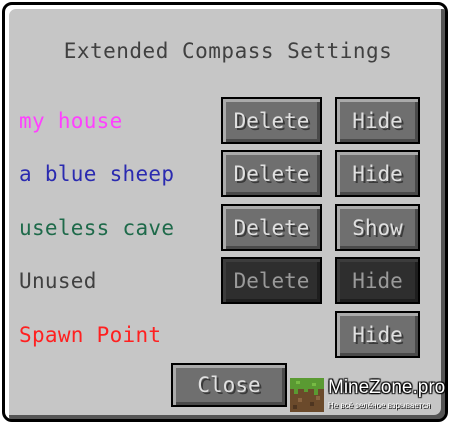  I want to click on watermark-name: MineZone.pro, so click(387, 387).